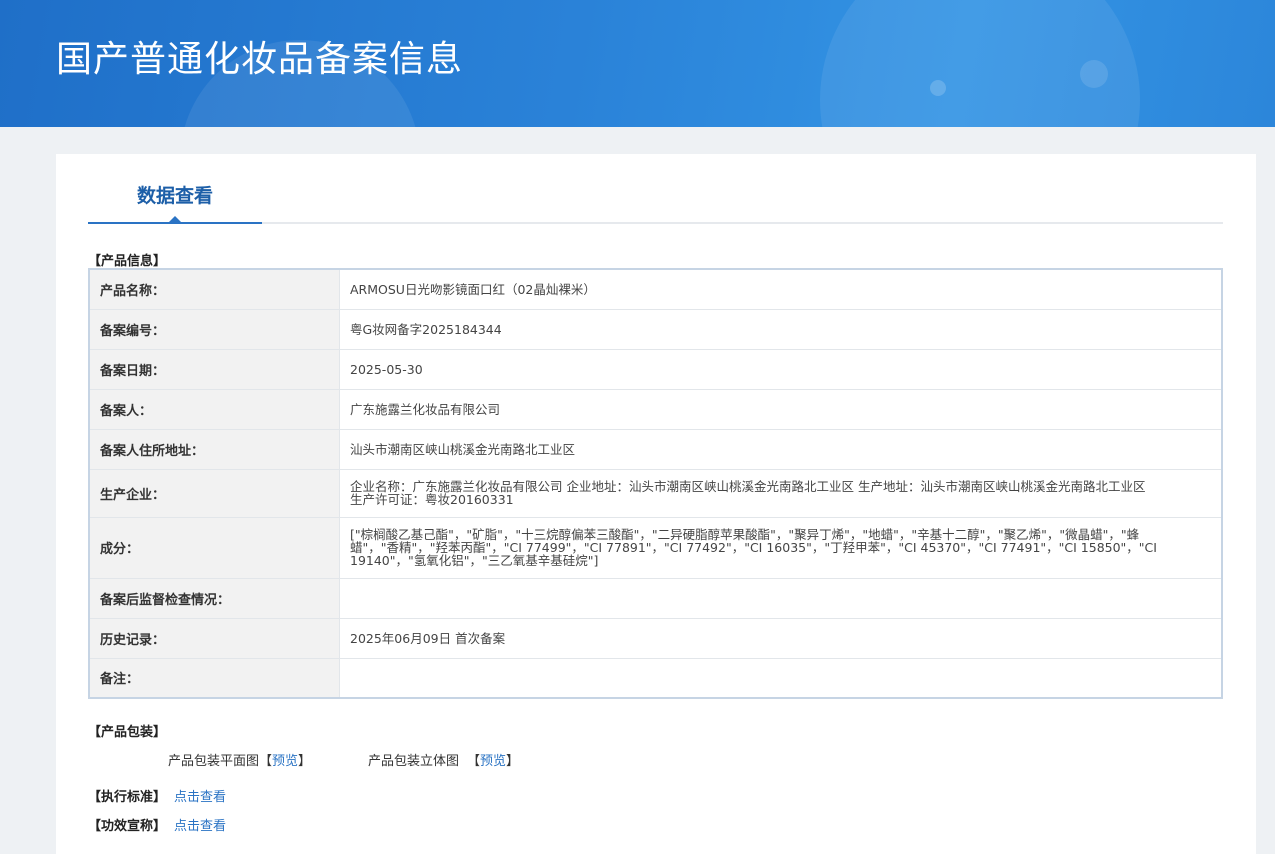  Describe the element at coordinates (214, 449) in the screenshot. I see `row-label: 备案人住所地址：` at that location.